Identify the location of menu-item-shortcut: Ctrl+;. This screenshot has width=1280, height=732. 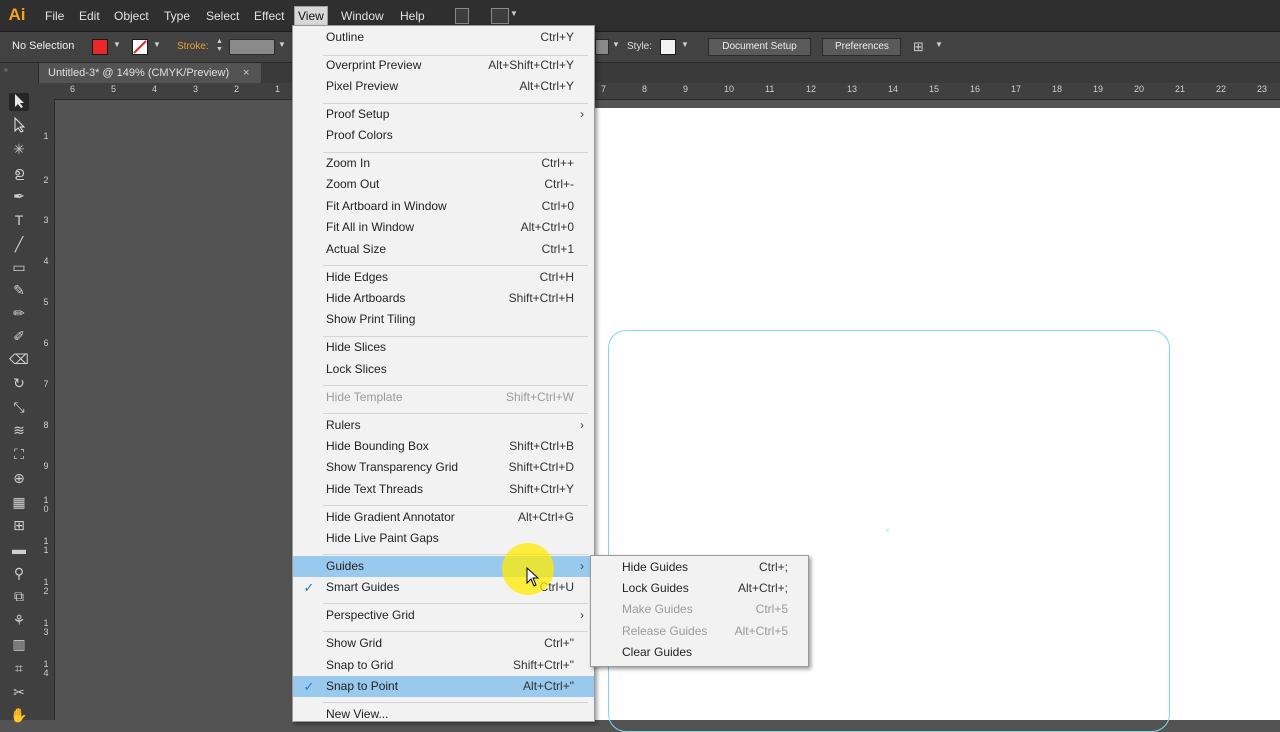
(773, 567).